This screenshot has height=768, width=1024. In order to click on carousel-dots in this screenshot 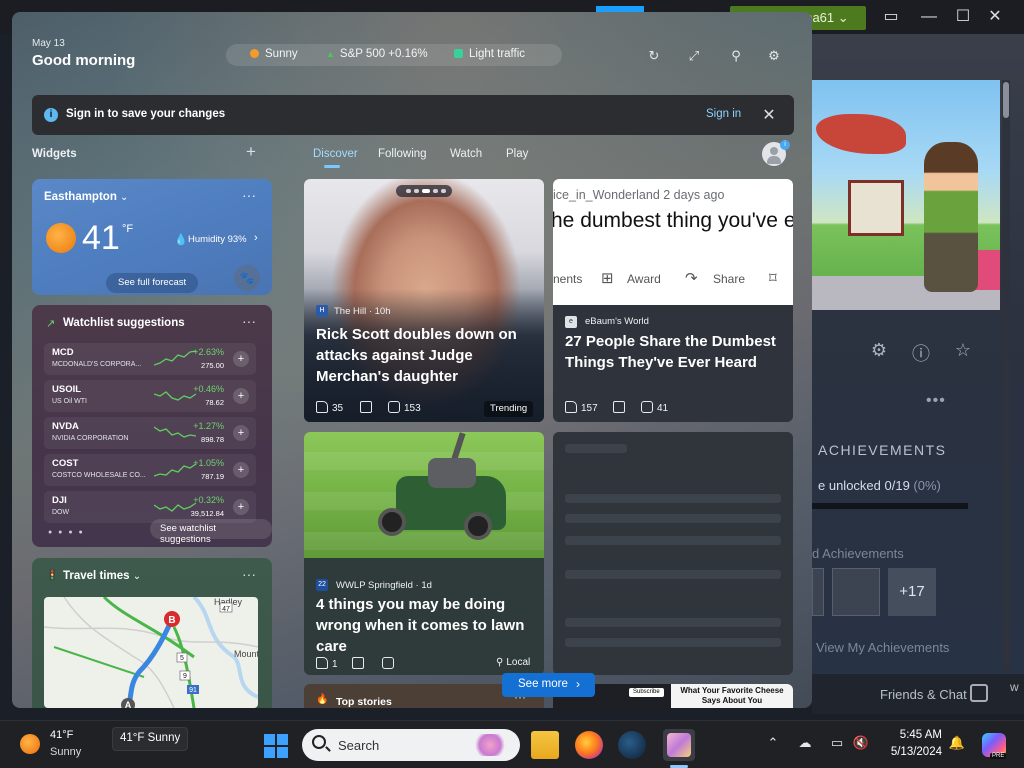, I will do `click(424, 191)`.